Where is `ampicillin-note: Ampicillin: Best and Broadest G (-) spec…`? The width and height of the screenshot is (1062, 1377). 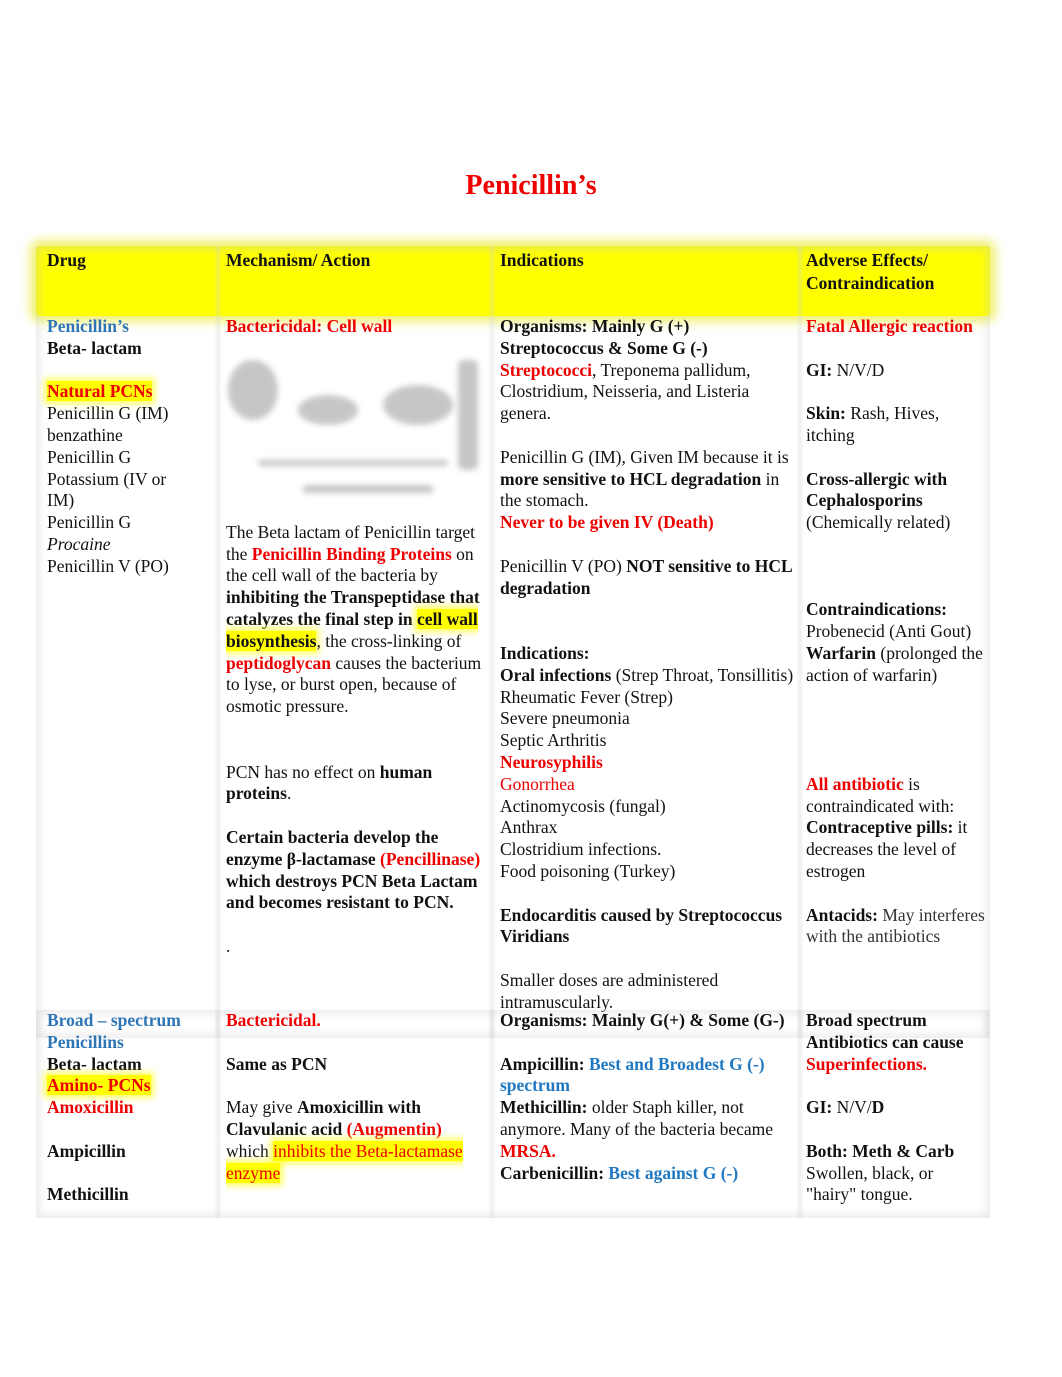 ampicillin-note: Ampicillin: Best and Broadest G (-) spec… is located at coordinates (632, 1074).